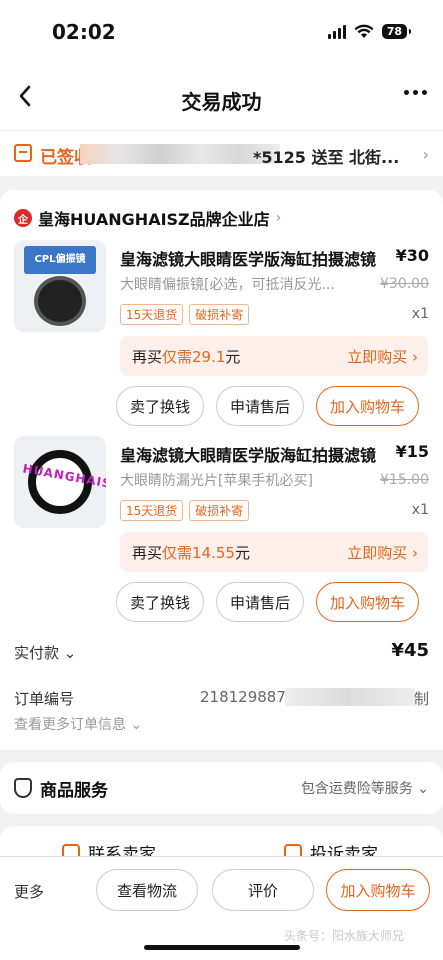 Image resolution: width=443 pixels, height=960 pixels. I want to click on shop-row: 企 皇海HUANGHAISZ品牌企业店 ›, so click(147, 218).